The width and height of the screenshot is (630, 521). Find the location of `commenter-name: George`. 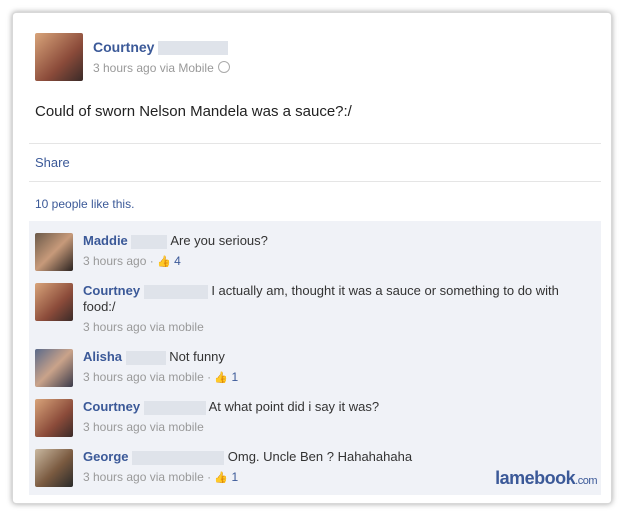

commenter-name: George is located at coordinates (106, 456).